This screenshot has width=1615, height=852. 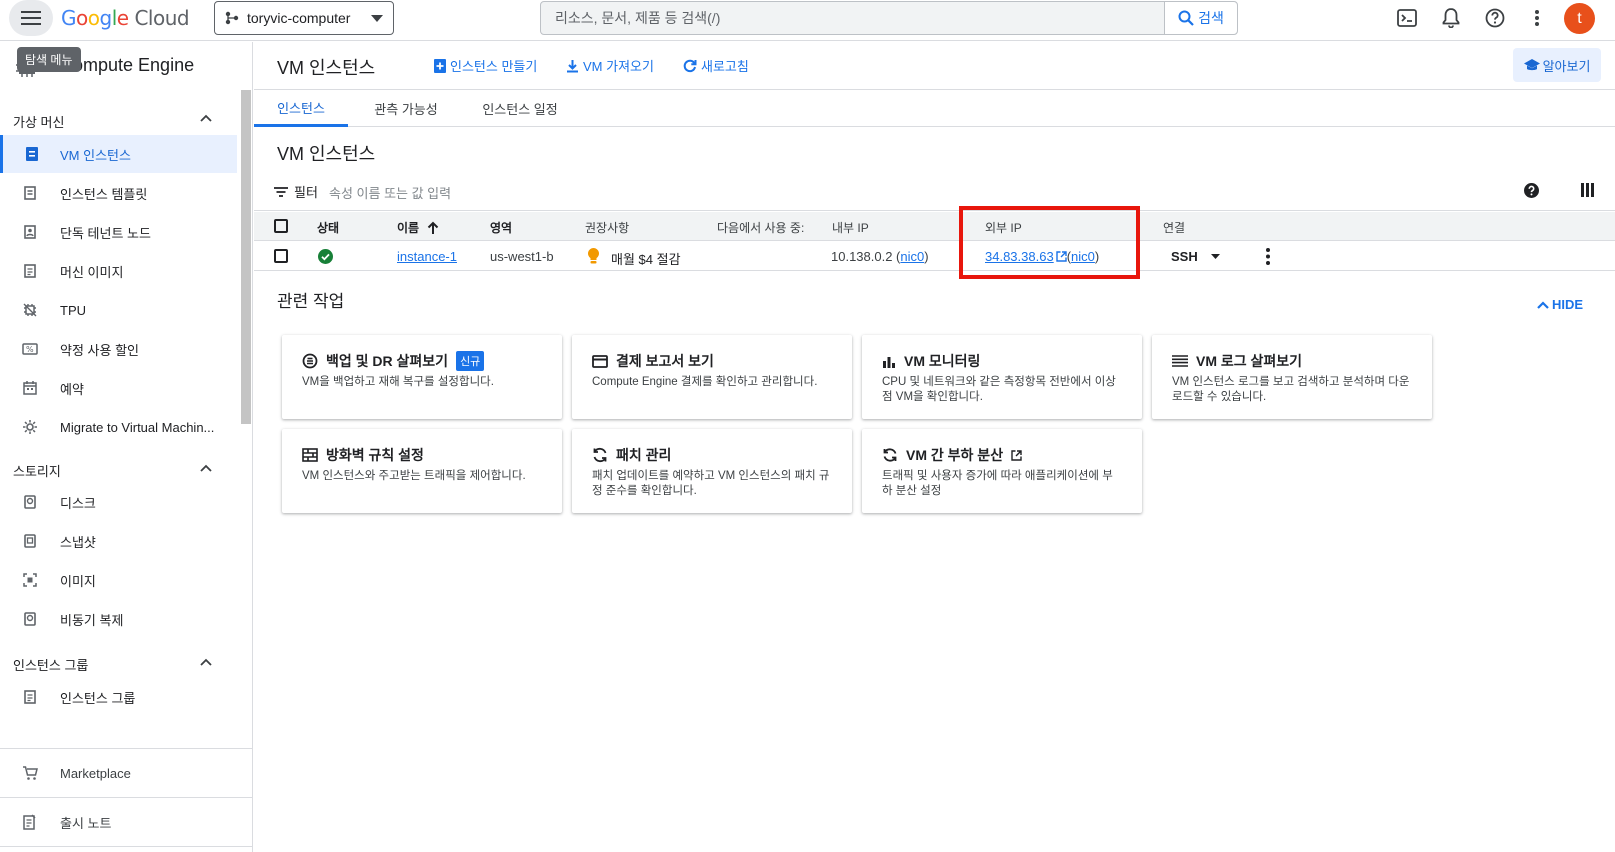 I want to click on tab-instances: 인스턴스, so click(x=301, y=108).